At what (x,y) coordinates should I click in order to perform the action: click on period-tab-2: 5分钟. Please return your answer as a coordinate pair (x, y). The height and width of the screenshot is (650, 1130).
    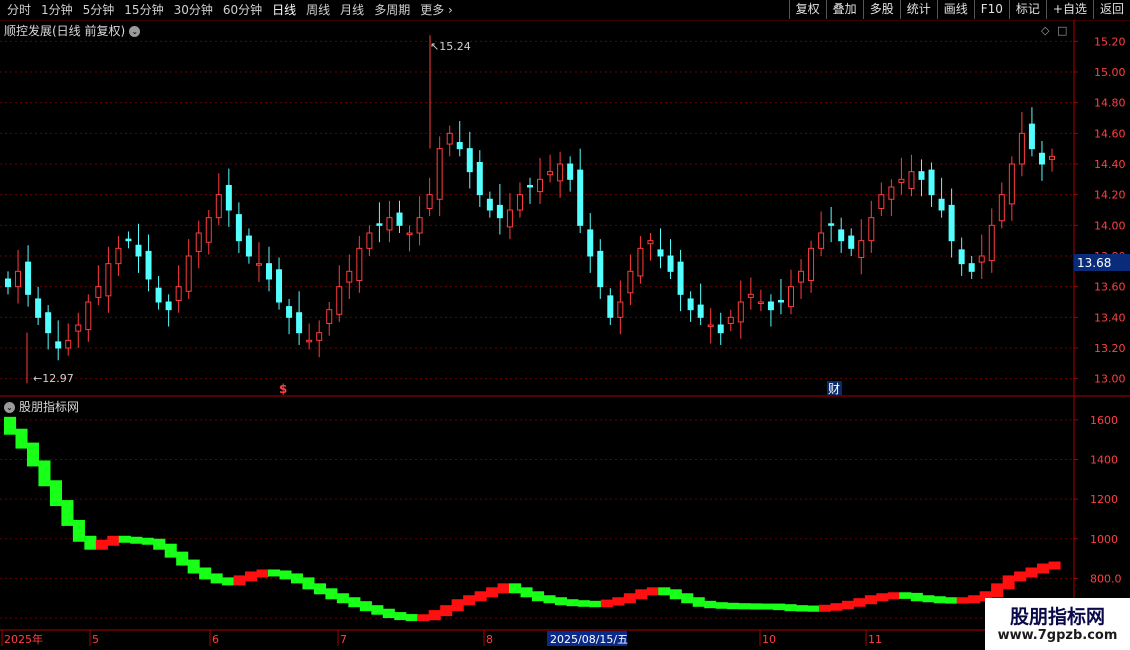
    Looking at the image, I should click on (99, 10).